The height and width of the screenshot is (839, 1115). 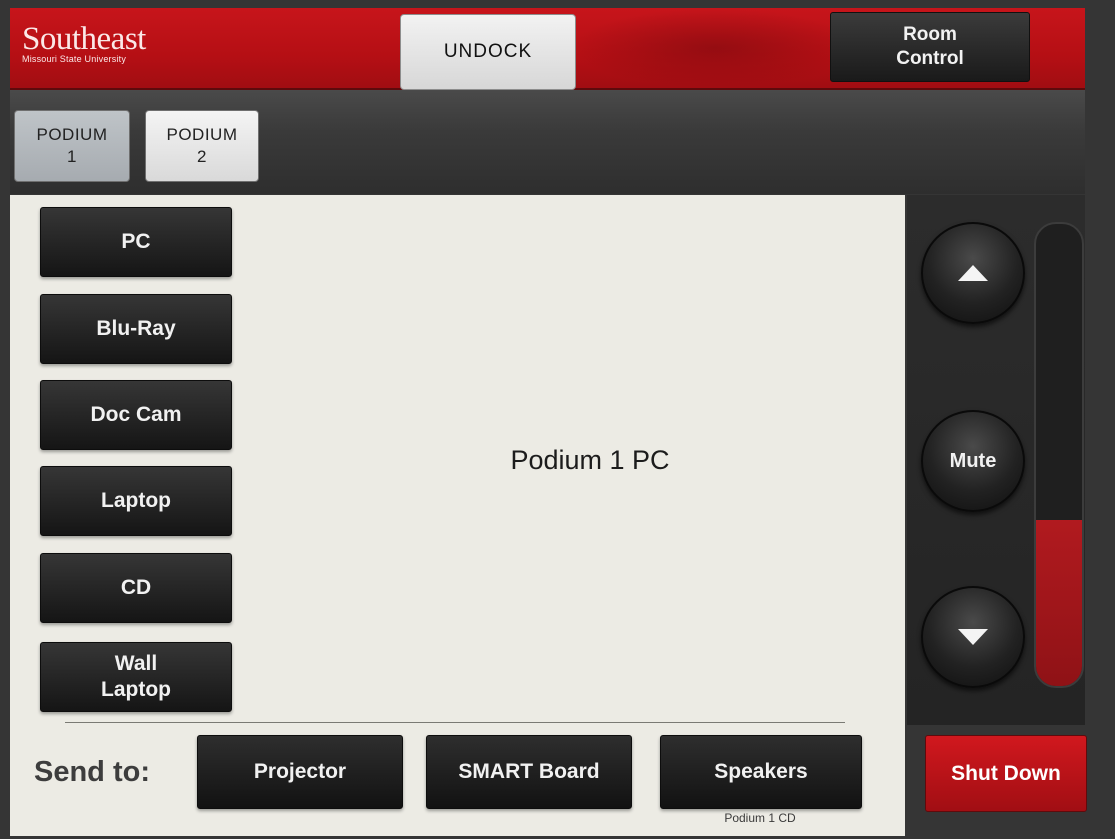 I want to click on source-cd-button: CD, so click(x=136, y=588).